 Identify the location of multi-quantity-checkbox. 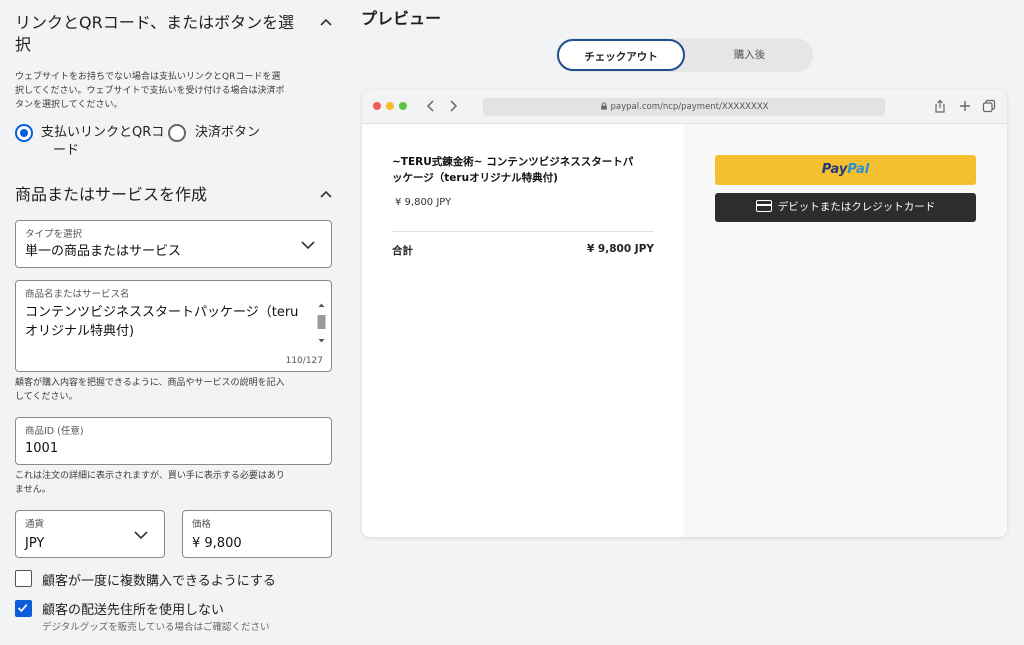
(23, 578).